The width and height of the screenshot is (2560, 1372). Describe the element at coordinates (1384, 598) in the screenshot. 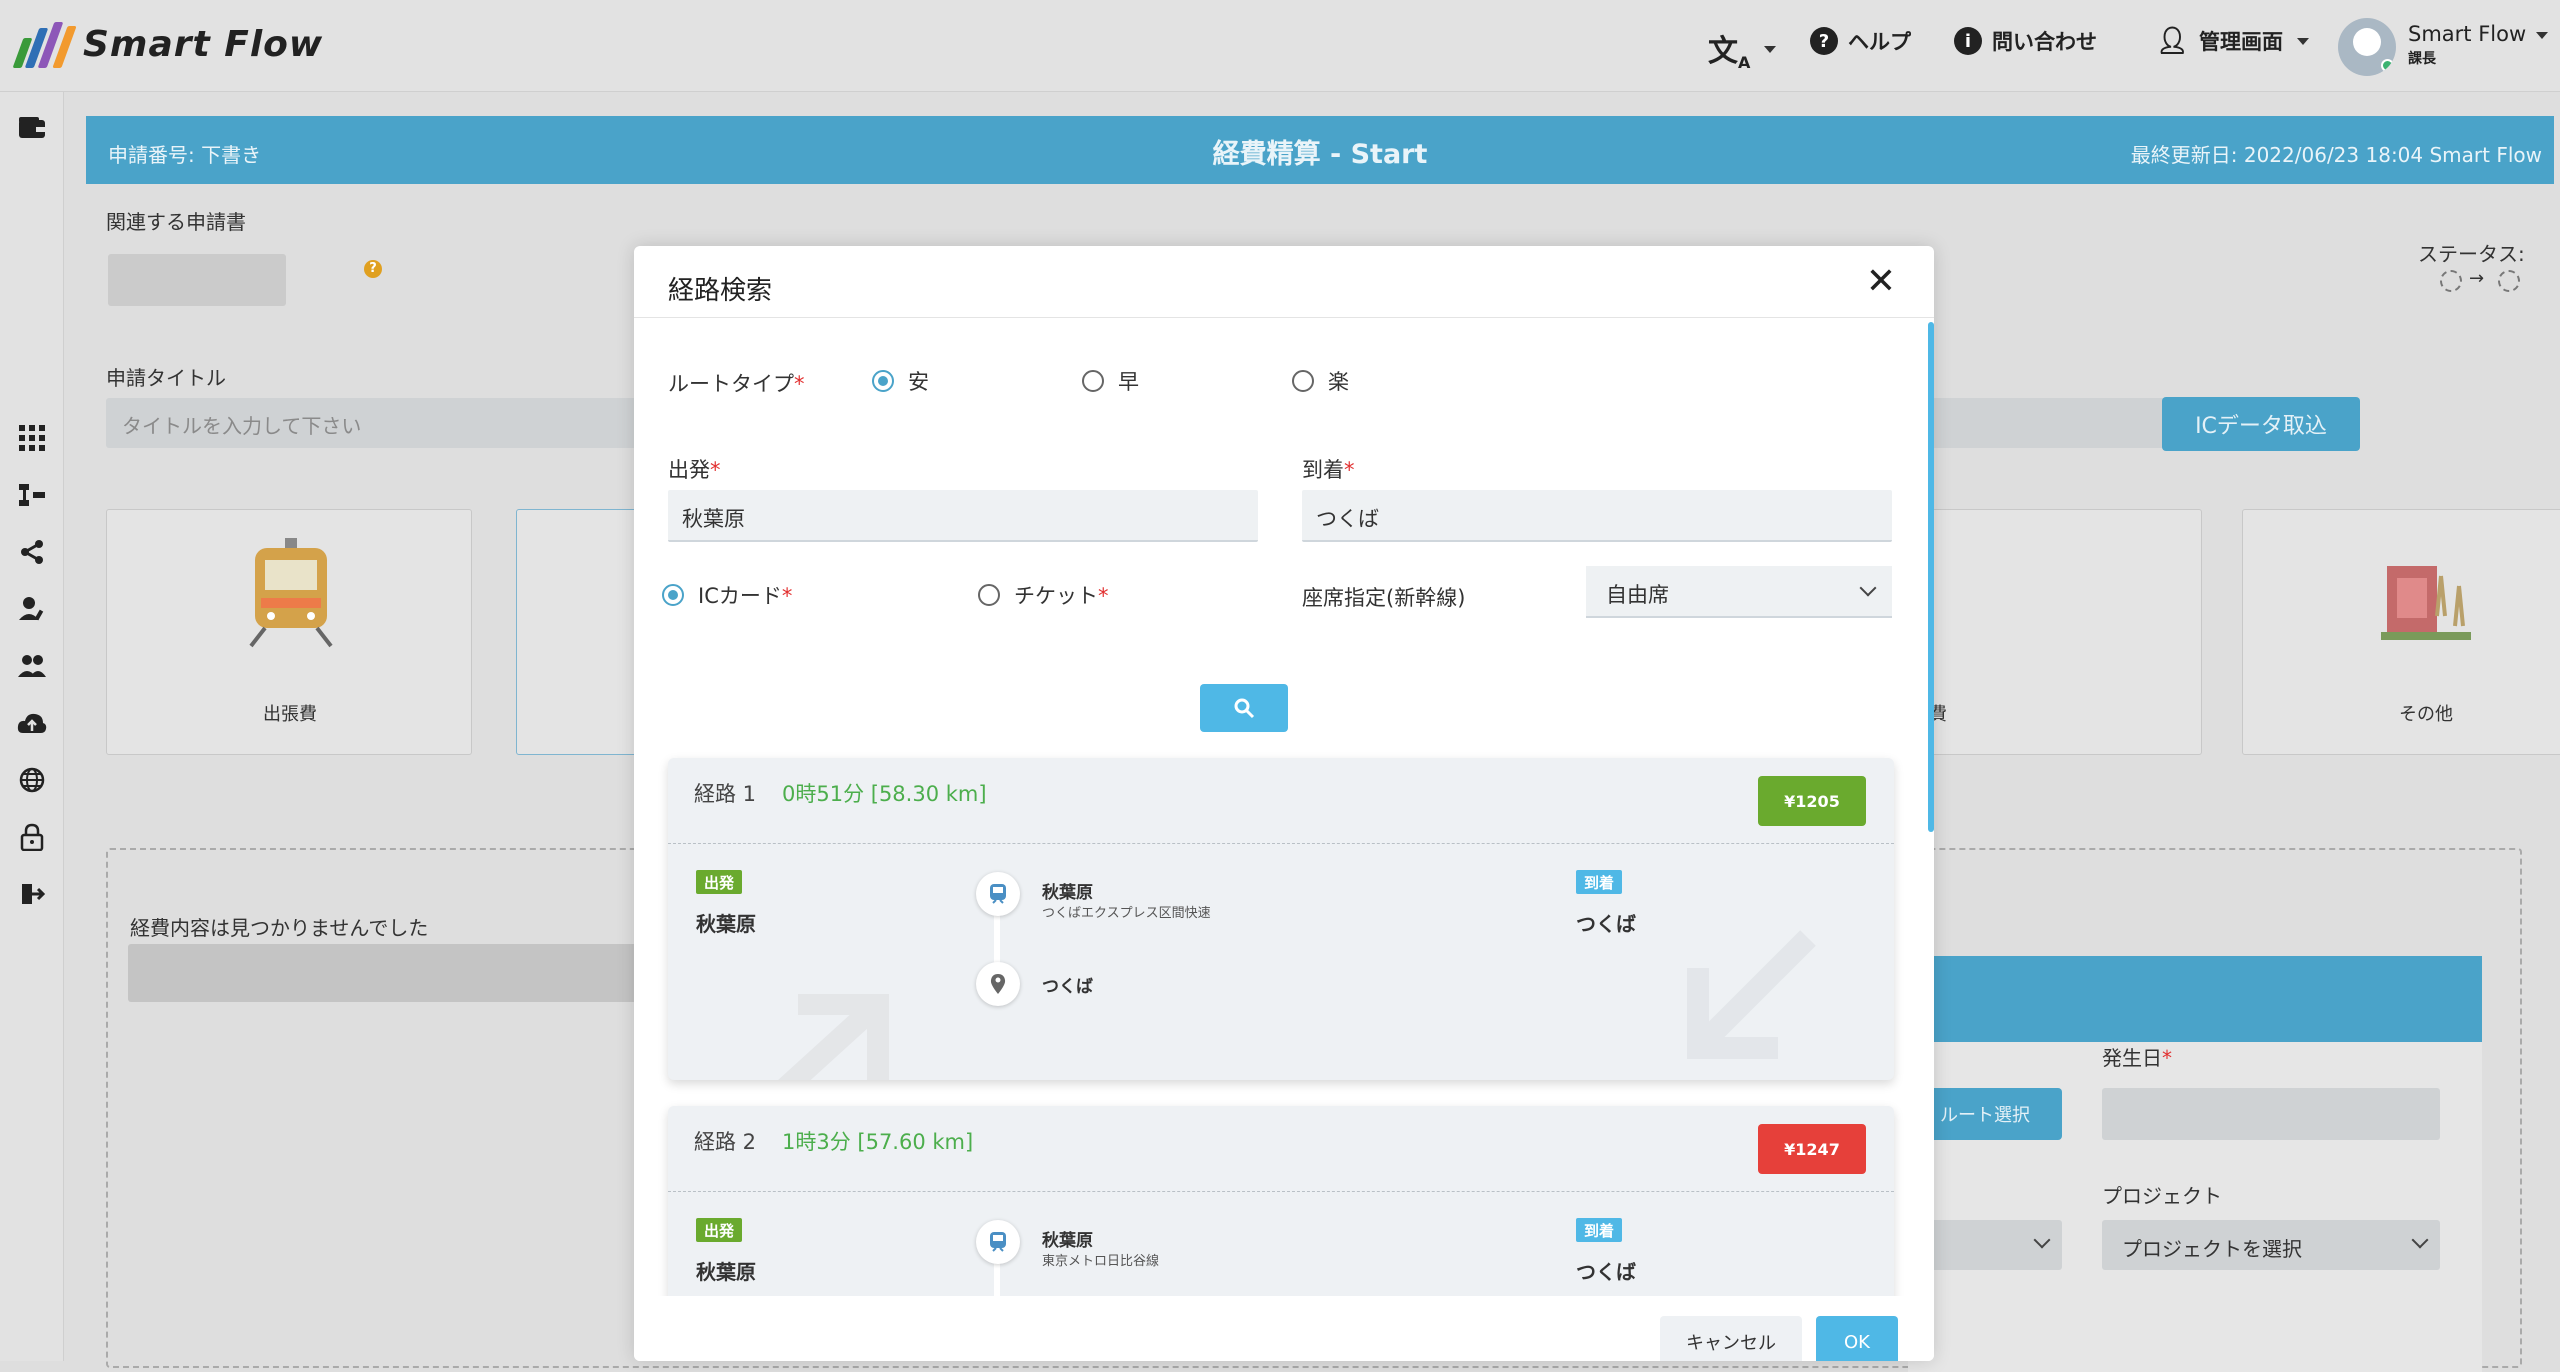

I see `seat-label: 座席指定(新幹線)` at that location.